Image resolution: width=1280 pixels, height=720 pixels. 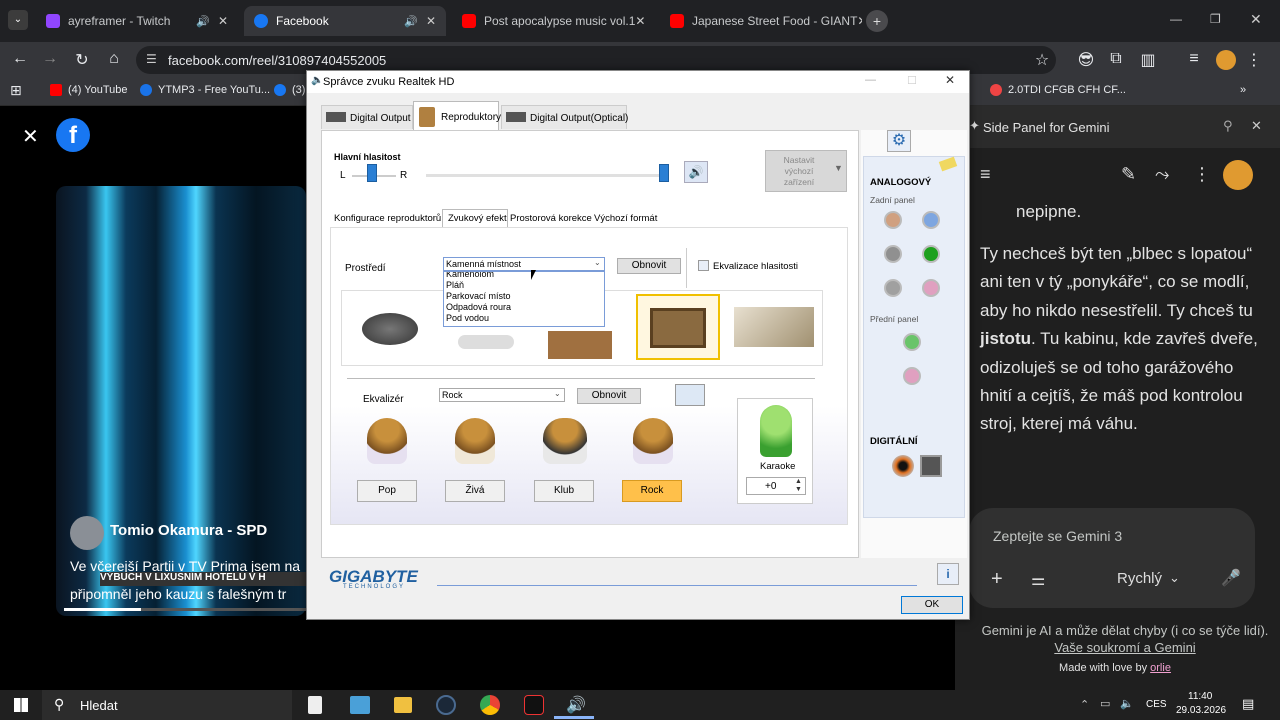 What do you see at coordinates (551, 218) in the screenshot?
I see `subtab-room-correction: Prostorová korekce` at bounding box center [551, 218].